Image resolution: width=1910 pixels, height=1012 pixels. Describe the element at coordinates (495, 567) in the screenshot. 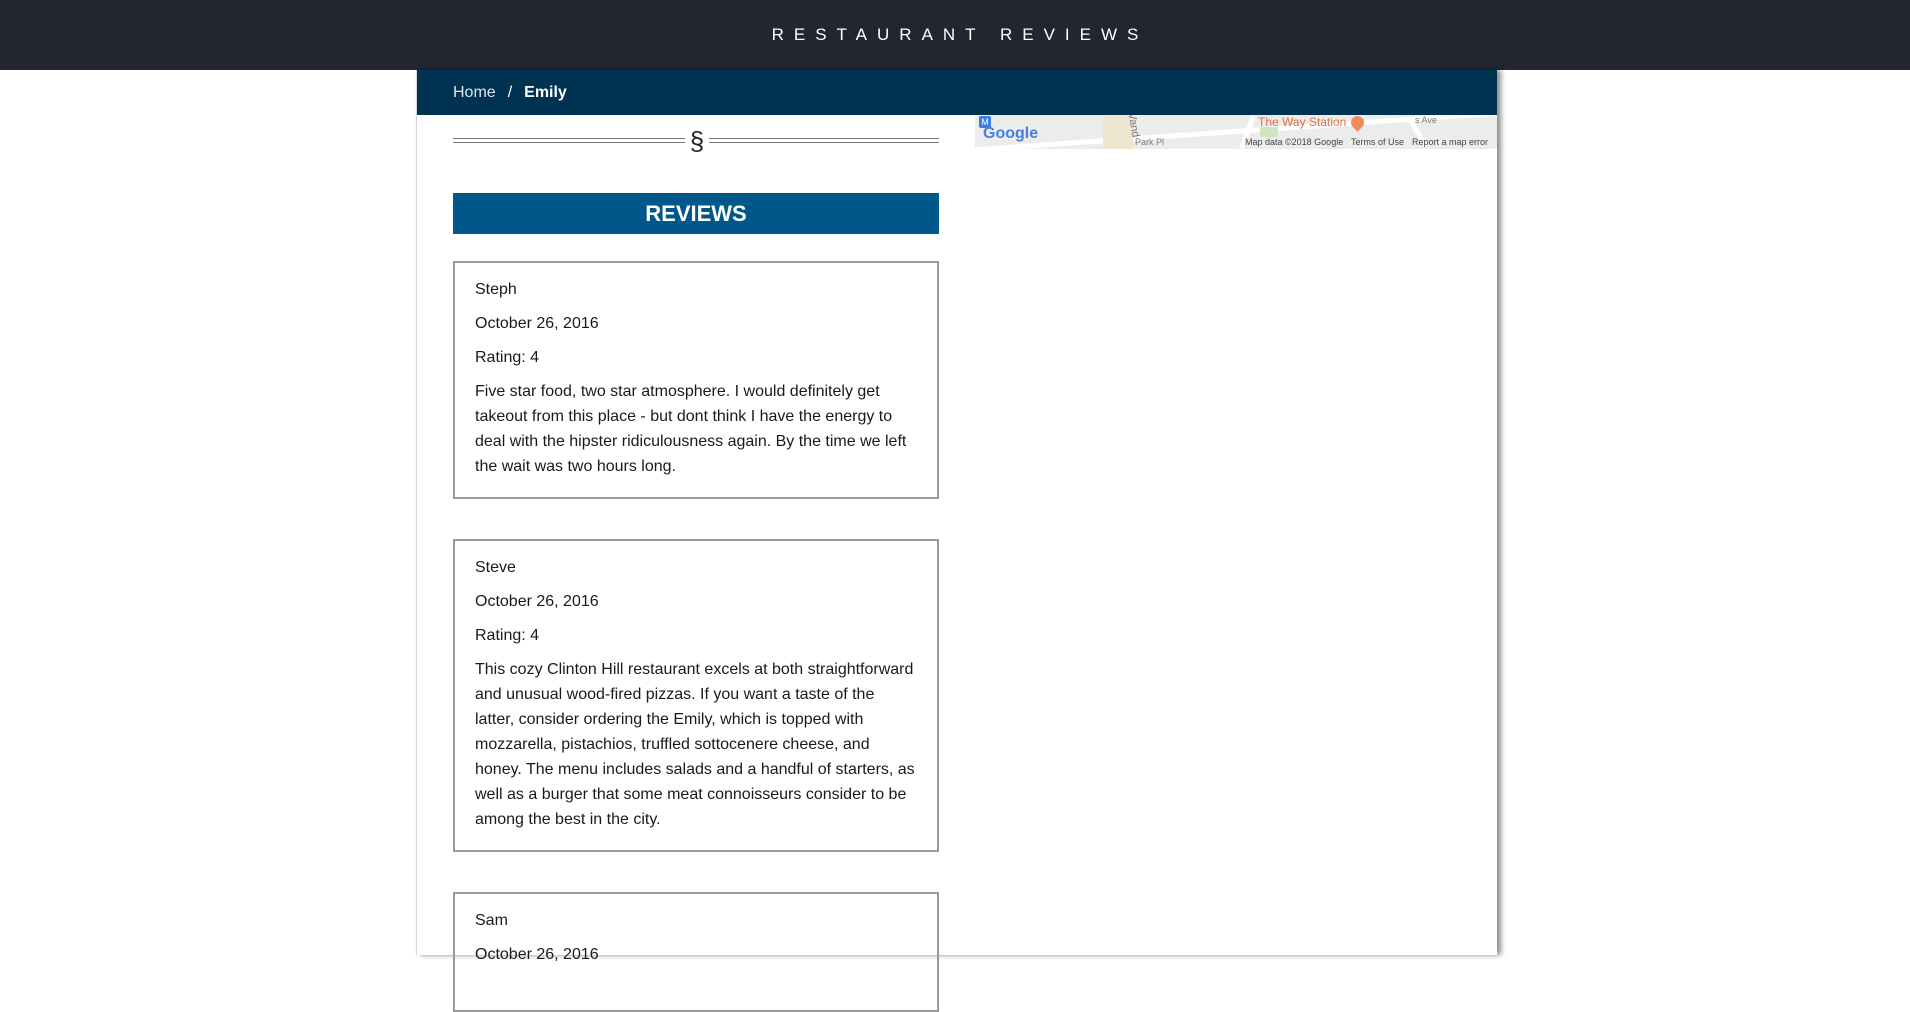

I see `review-author: Steve` at that location.